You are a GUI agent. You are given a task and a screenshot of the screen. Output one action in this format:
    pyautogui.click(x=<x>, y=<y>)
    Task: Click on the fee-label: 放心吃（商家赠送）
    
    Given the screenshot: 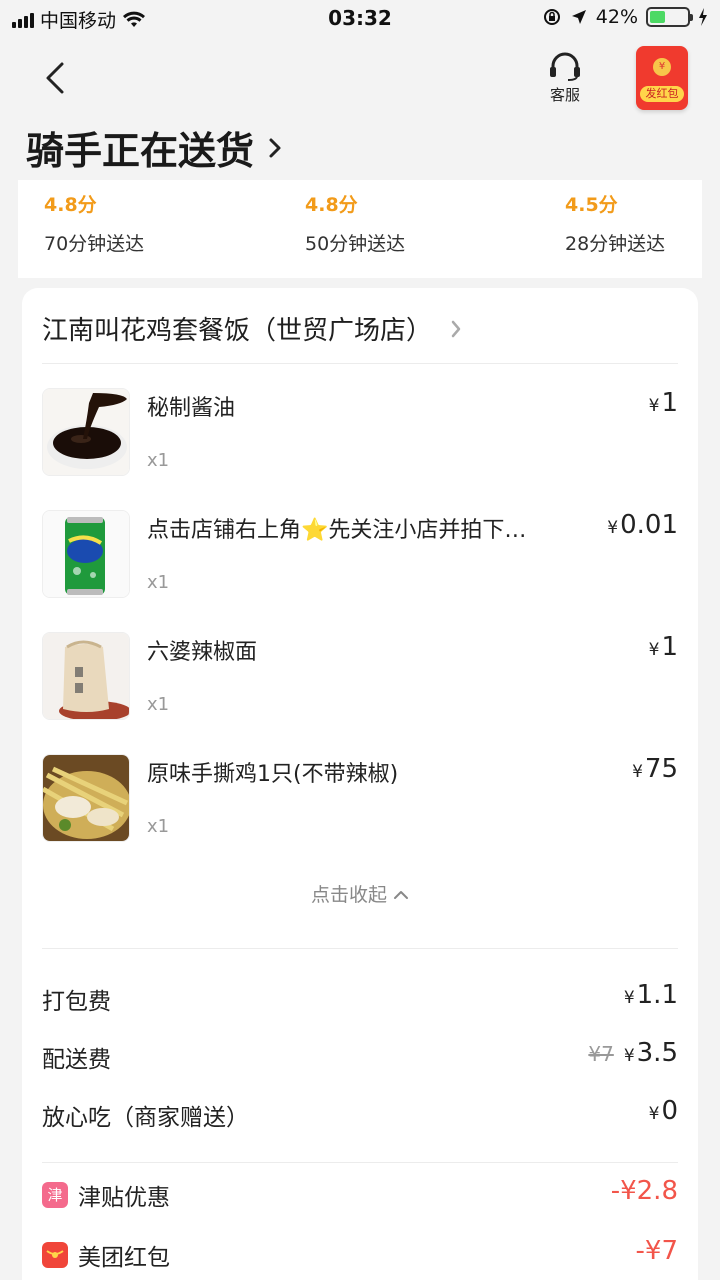 What is the action you would take?
    pyautogui.click(x=145, y=1118)
    